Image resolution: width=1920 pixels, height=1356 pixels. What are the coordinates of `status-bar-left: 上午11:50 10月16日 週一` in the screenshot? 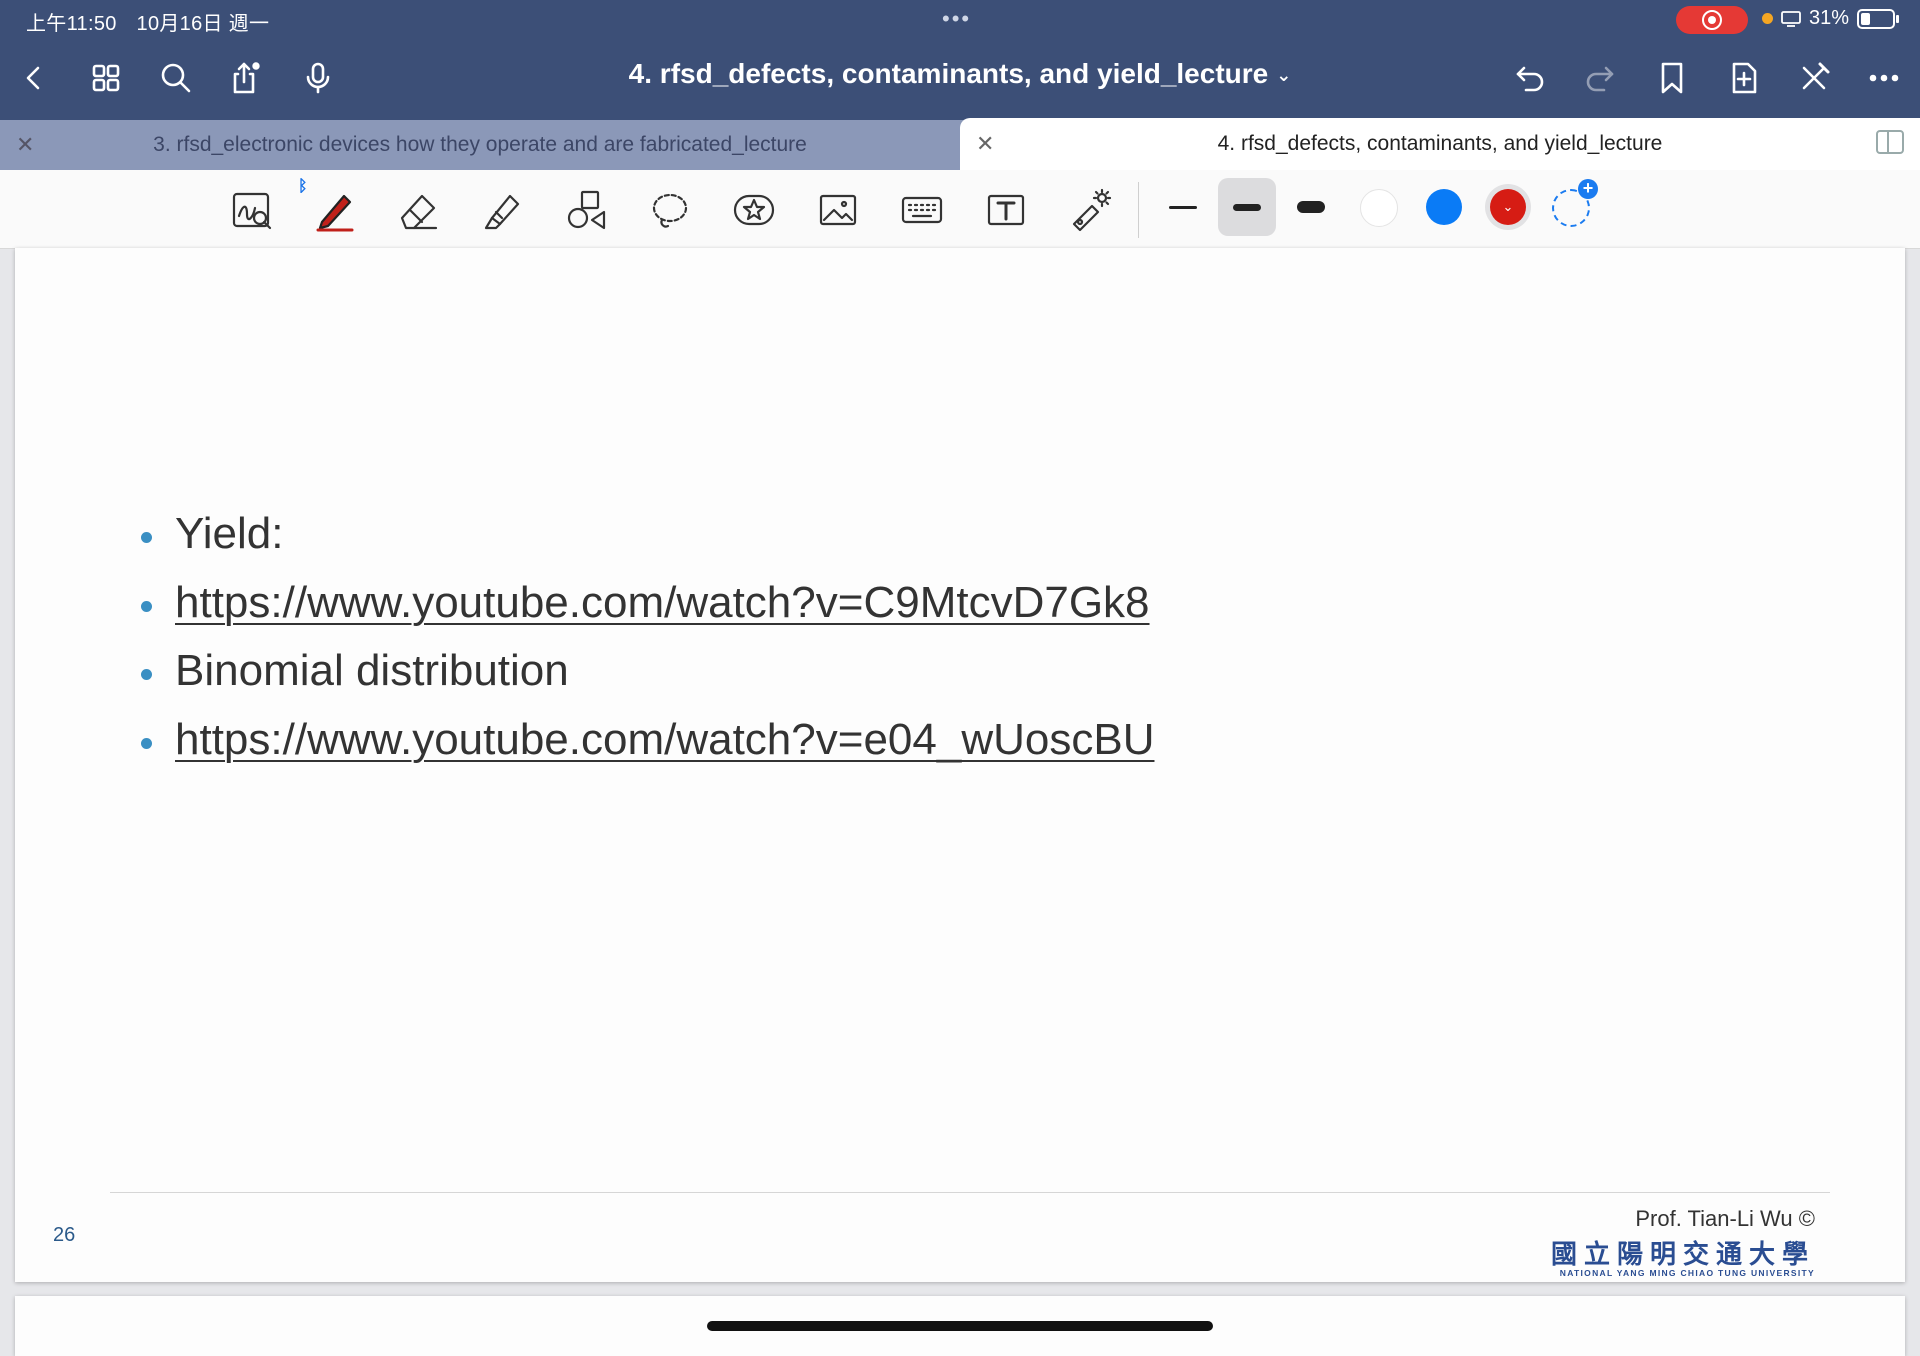 It's located at (154, 21).